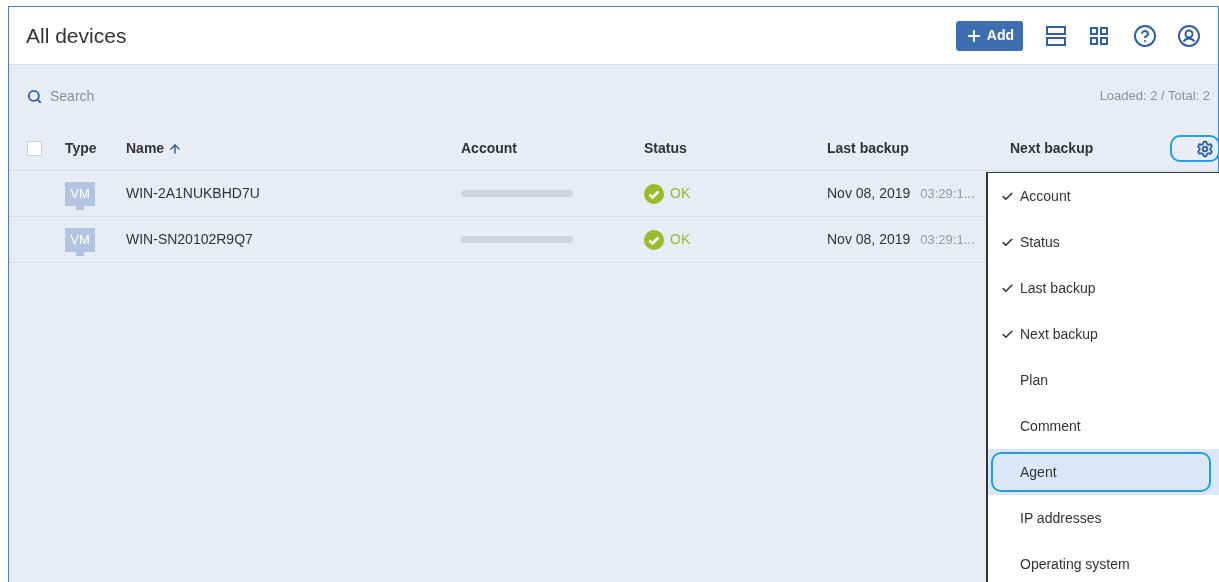 Image resolution: width=1219 pixels, height=582 pixels. I want to click on menu-item: Status, so click(1103, 242).